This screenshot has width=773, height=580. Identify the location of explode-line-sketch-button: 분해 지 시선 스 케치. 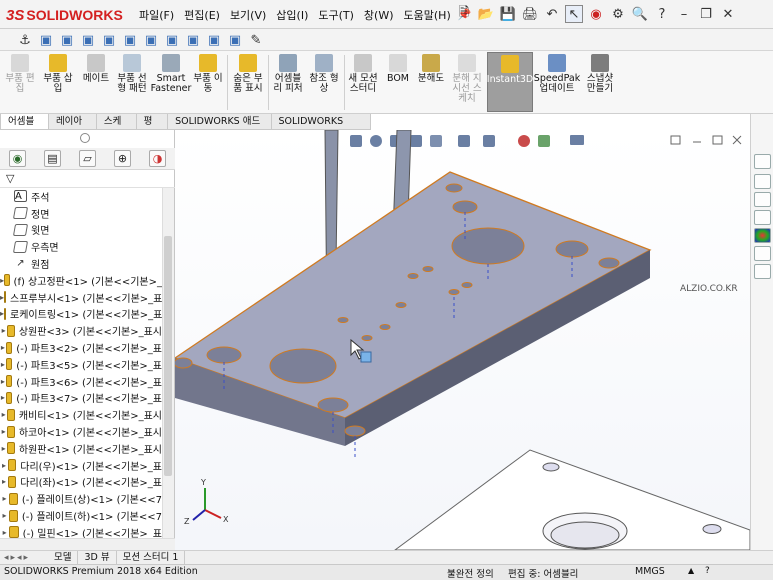
(467, 79).